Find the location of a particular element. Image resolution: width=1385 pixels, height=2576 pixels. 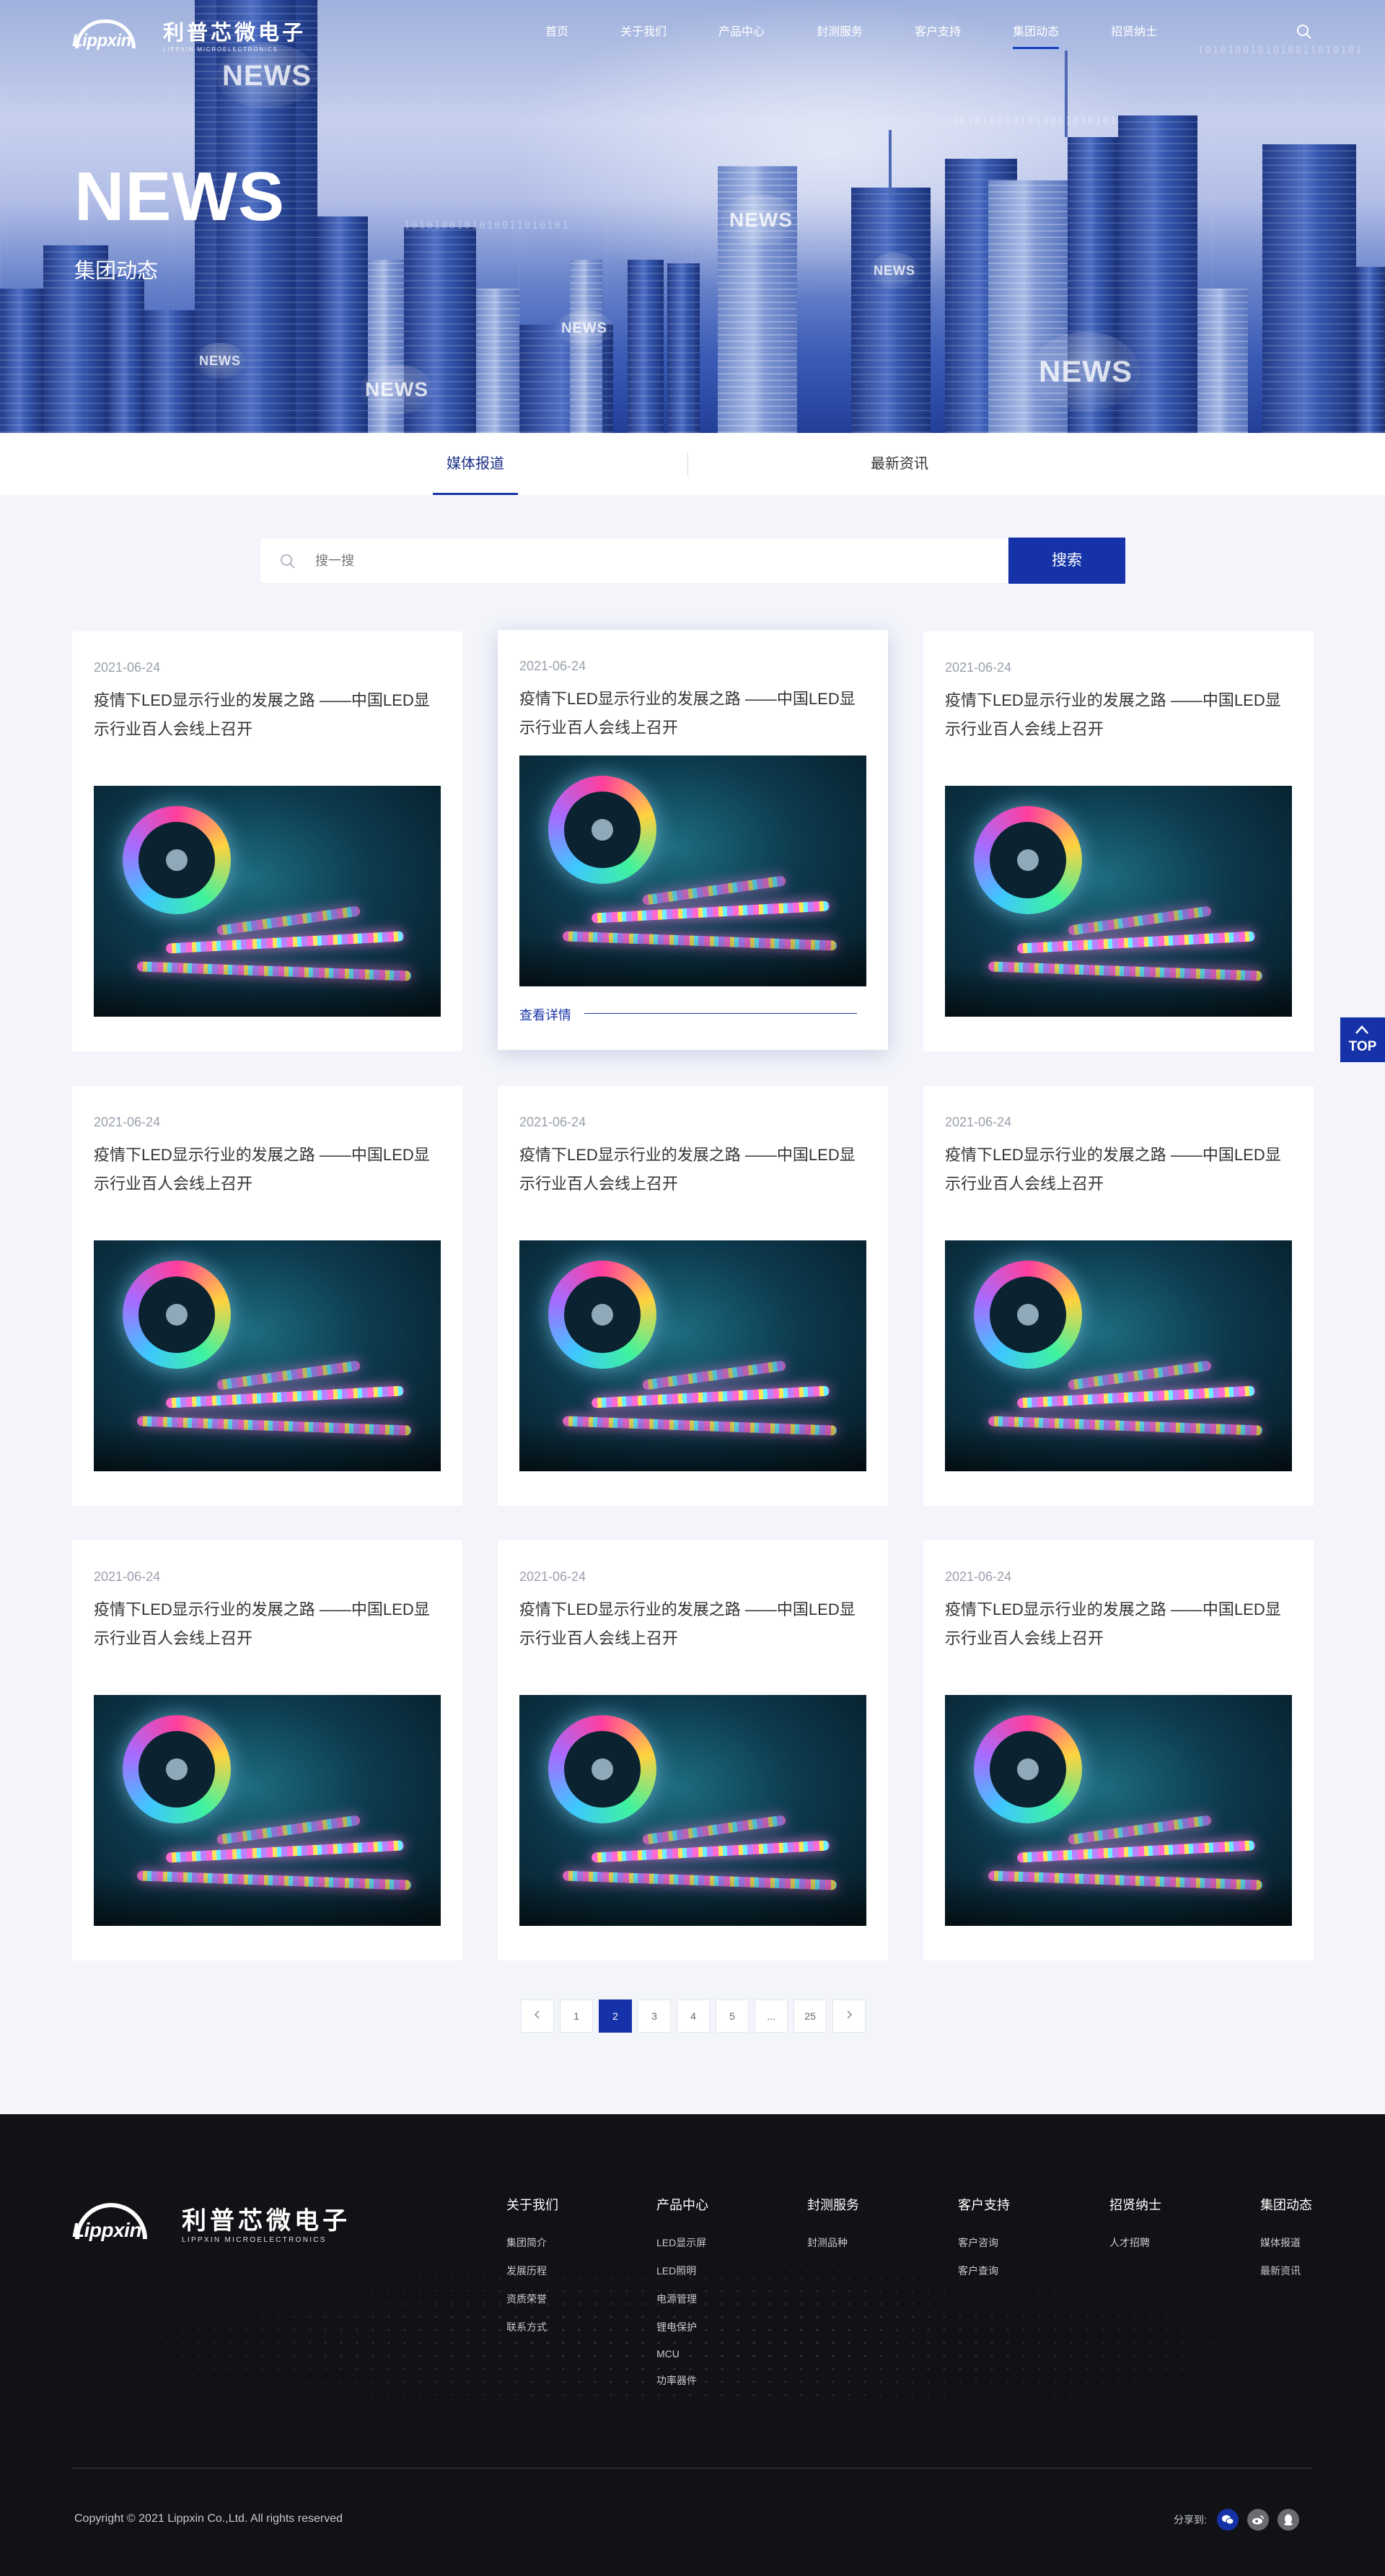

logo-en-name: LIPPXIN MICROELECTRONICS is located at coordinates (220, 49).